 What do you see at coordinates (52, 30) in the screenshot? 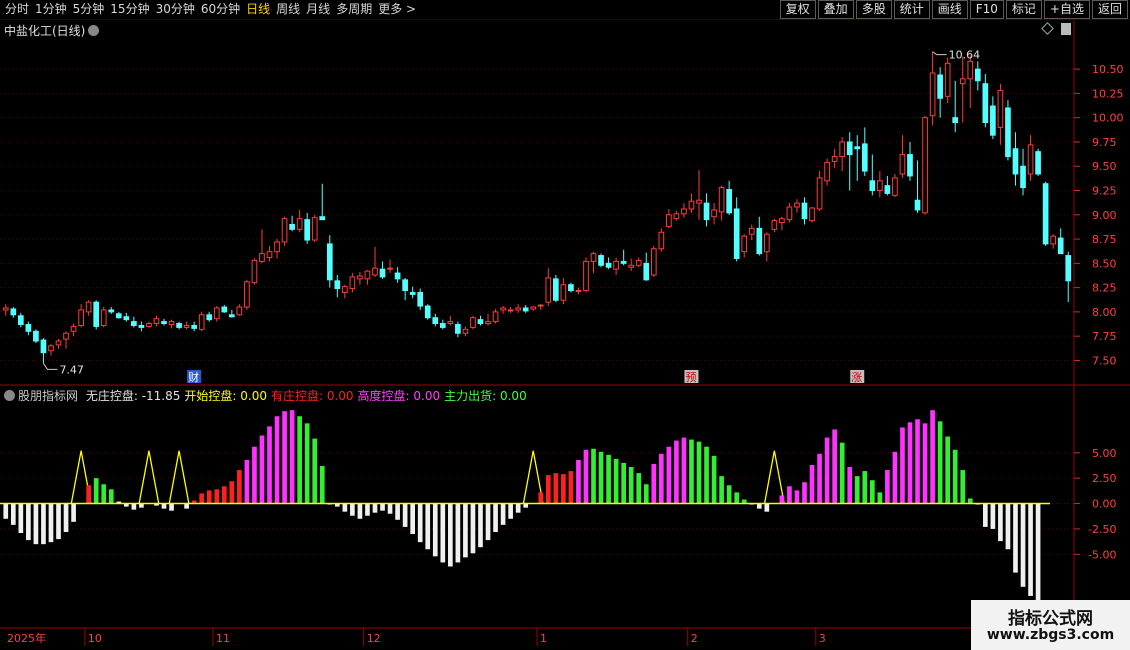
I see `stock-title: 中盐化工(日线)` at bounding box center [52, 30].